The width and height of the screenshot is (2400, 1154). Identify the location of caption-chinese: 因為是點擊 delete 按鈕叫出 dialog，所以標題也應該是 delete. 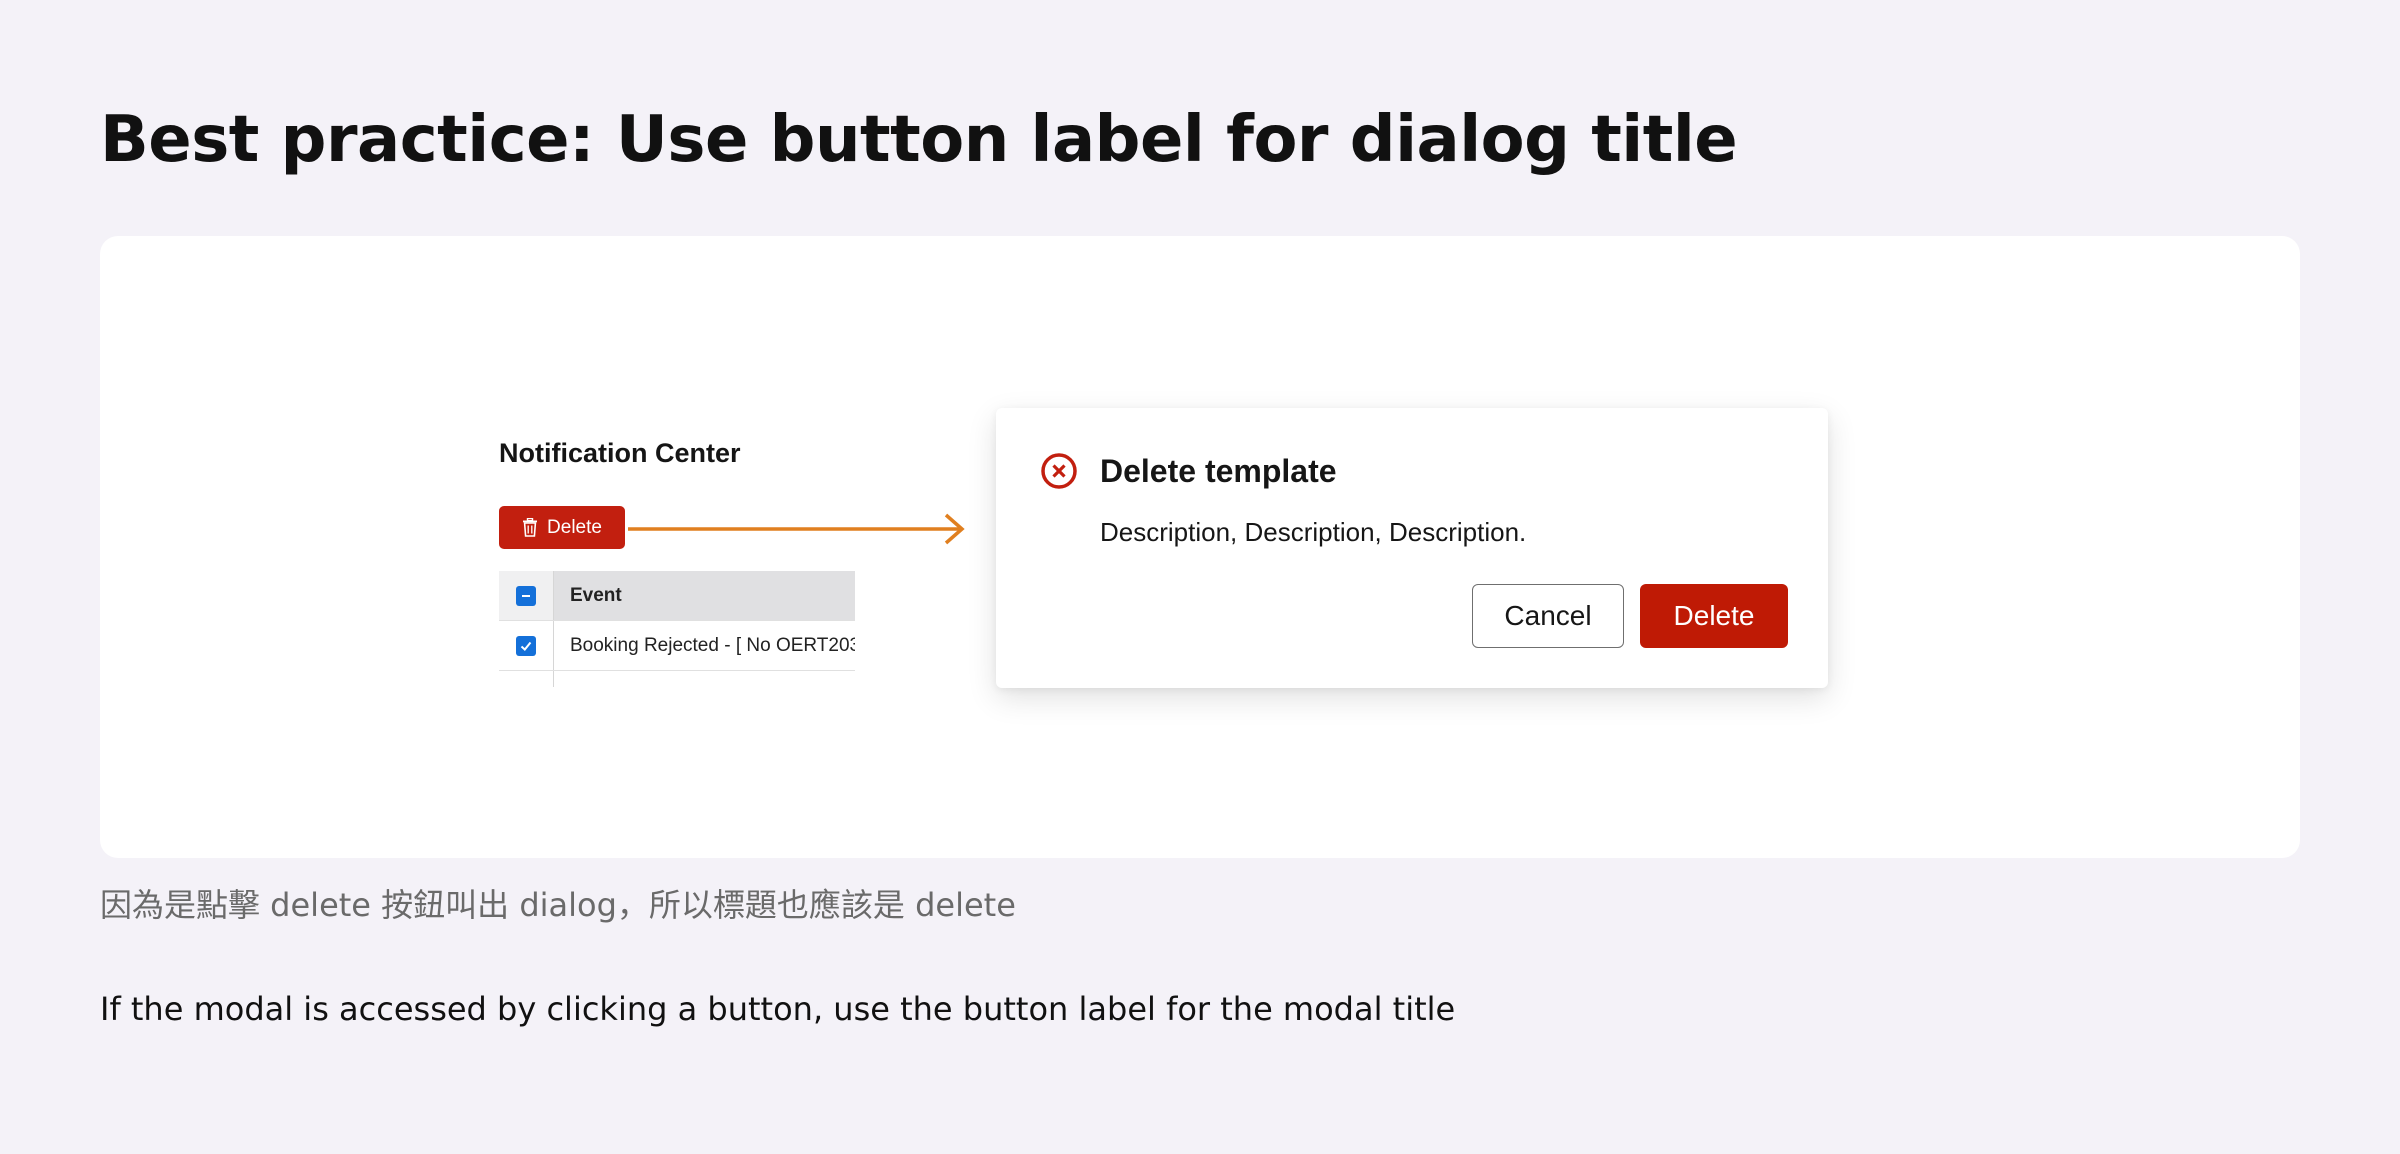
(558, 905).